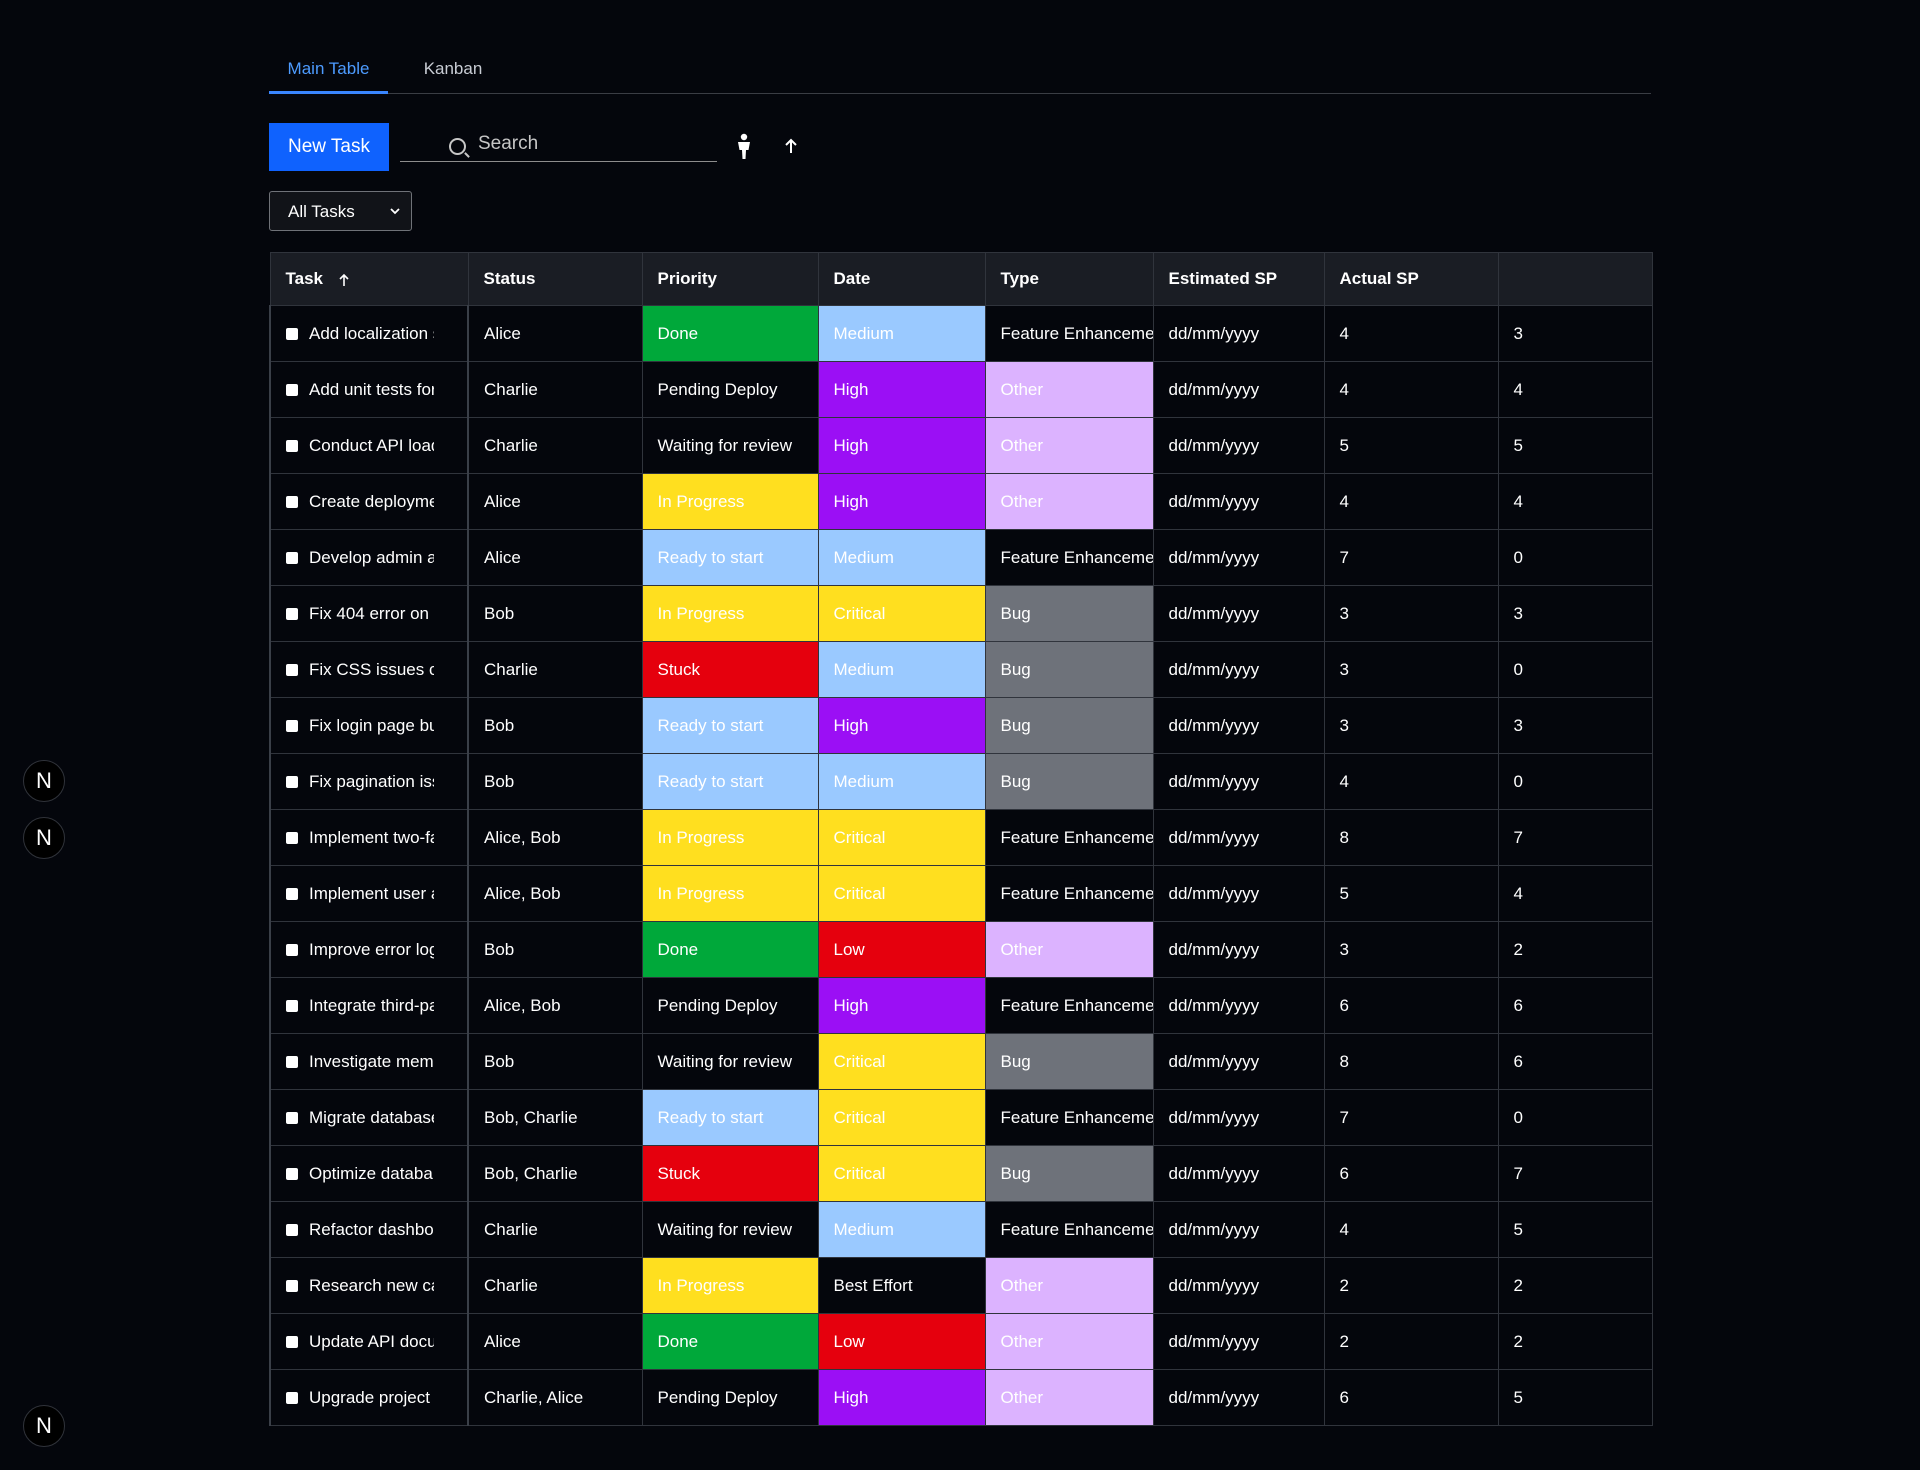  What do you see at coordinates (369, 893) in the screenshot?
I see `task-cell: Implement user a` at bounding box center [369, 893].